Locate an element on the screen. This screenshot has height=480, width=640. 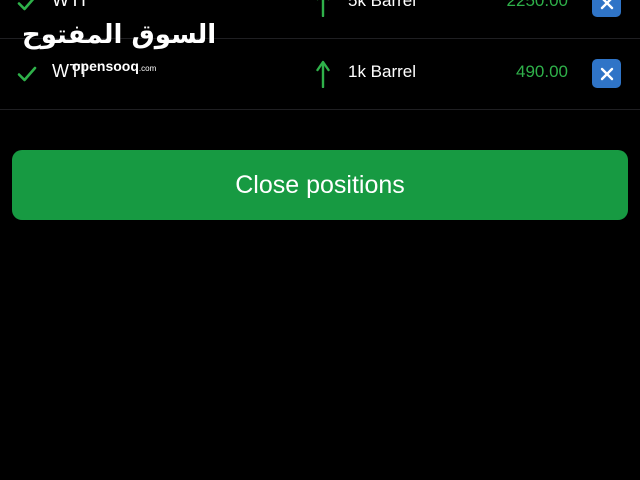
position-row: WTI 1k Barrel 490.00 is located at coordinates (320, 74).